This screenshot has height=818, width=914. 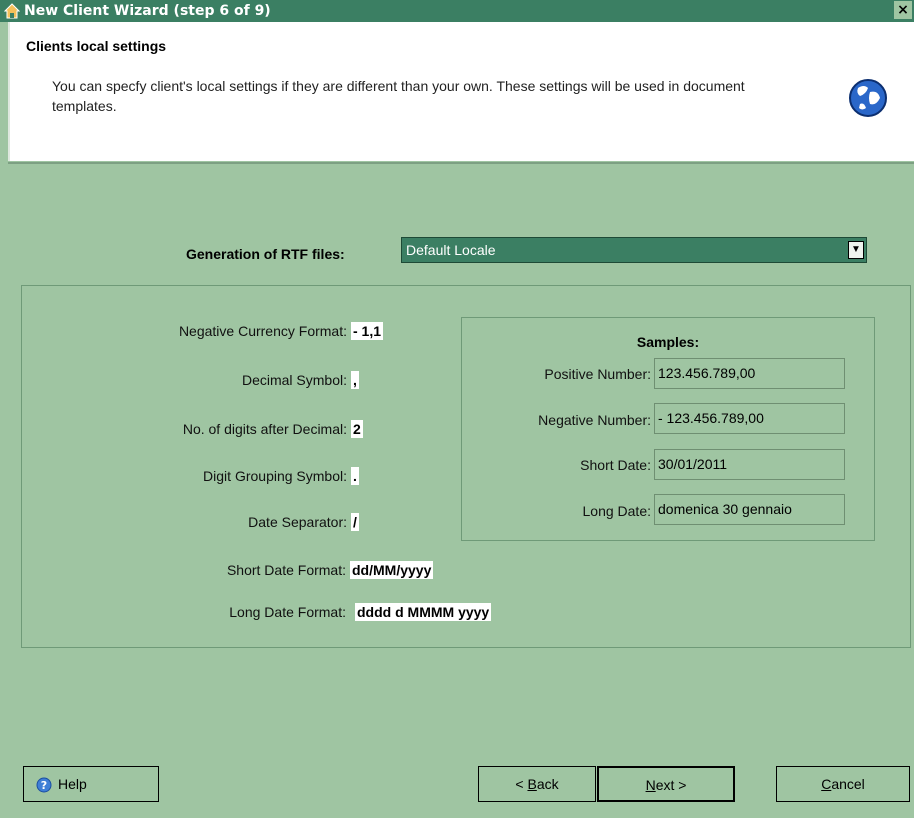 I want to click on field-label: Long Date Format:, so click(x=287, y=612).